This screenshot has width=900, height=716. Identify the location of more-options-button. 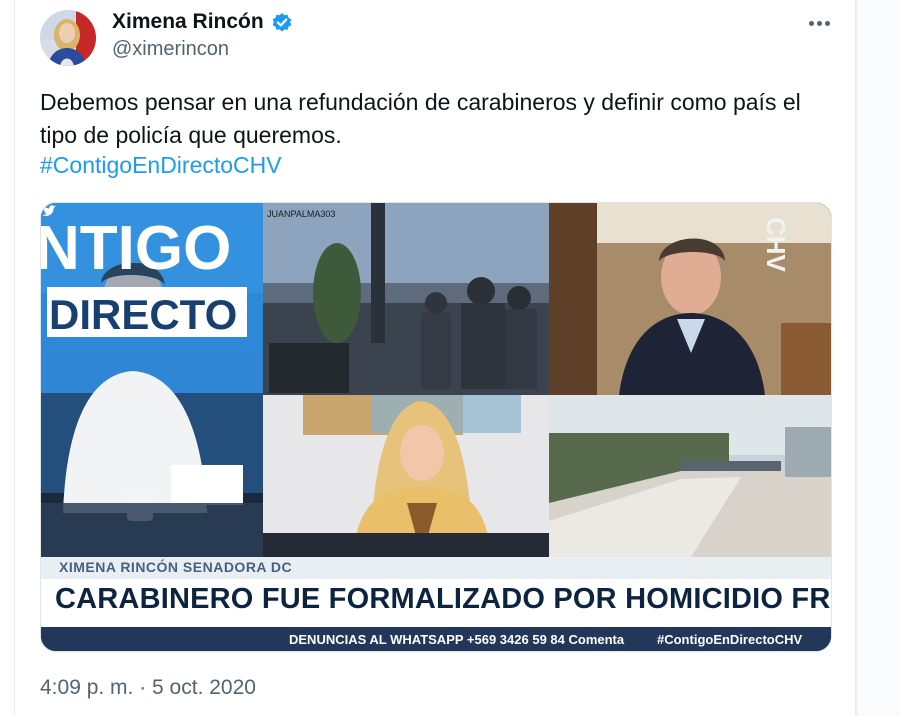
(819, 23).